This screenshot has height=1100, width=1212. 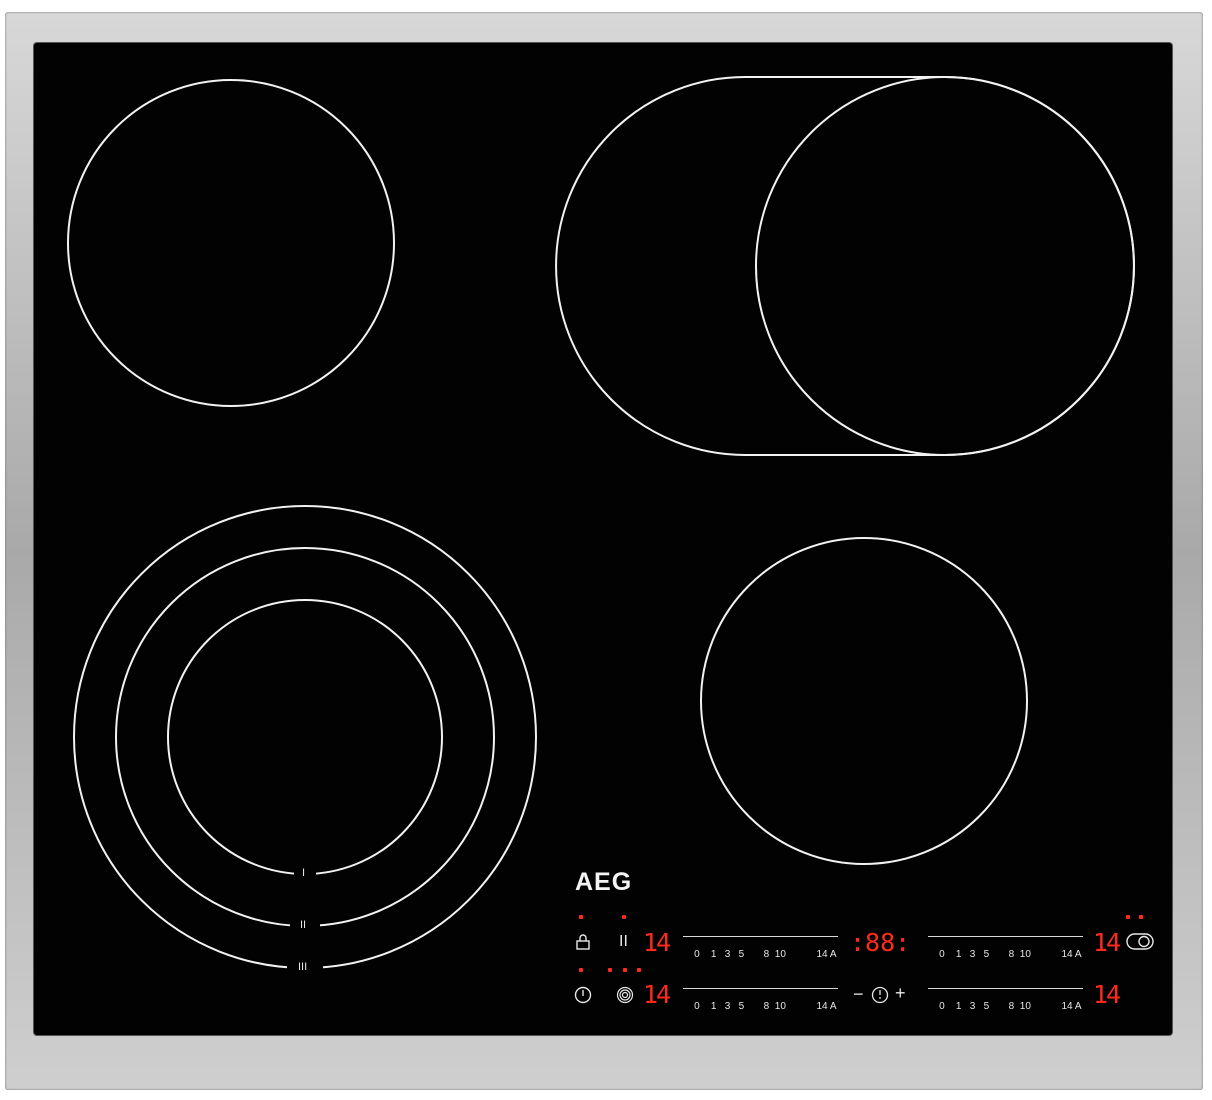 I want to click on power-display-rear-right: 14, so click(x=1107, y=942).